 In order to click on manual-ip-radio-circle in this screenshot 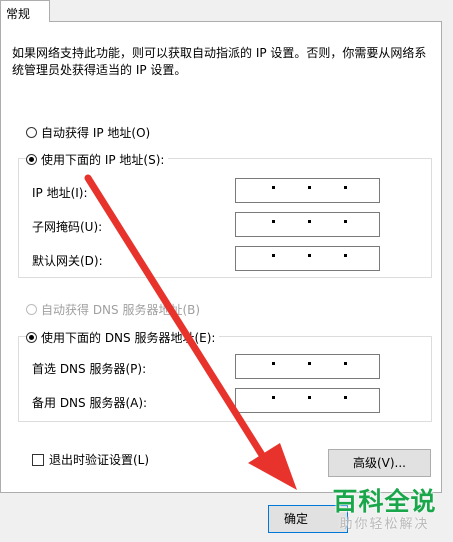, I will do `click(31, 159)`.